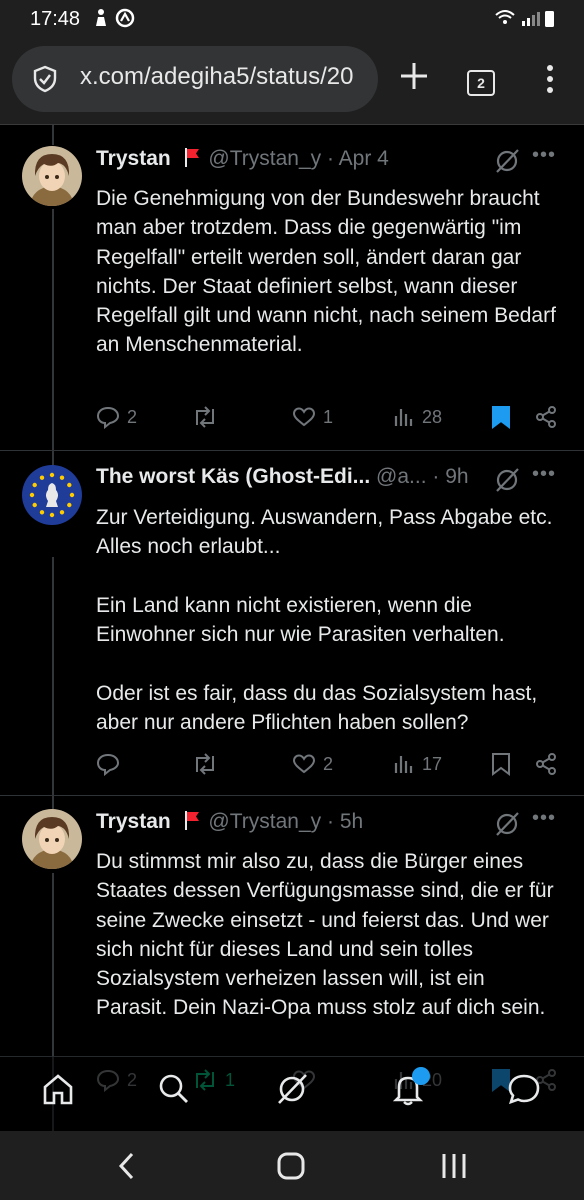 The image size is (584, 1200). Describe the element at coordinates (58, 1091) in the screenshot. I see `home-icon` at that location.